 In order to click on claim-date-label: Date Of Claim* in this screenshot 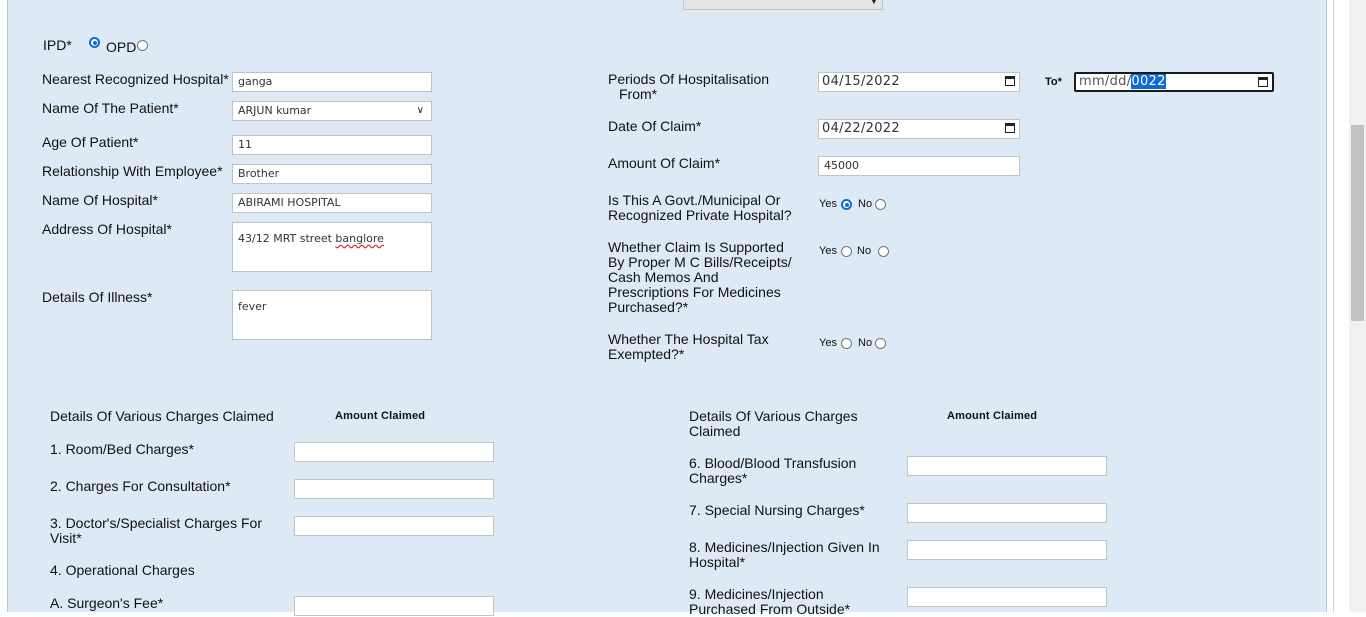, I will do `click(655, 126)`.